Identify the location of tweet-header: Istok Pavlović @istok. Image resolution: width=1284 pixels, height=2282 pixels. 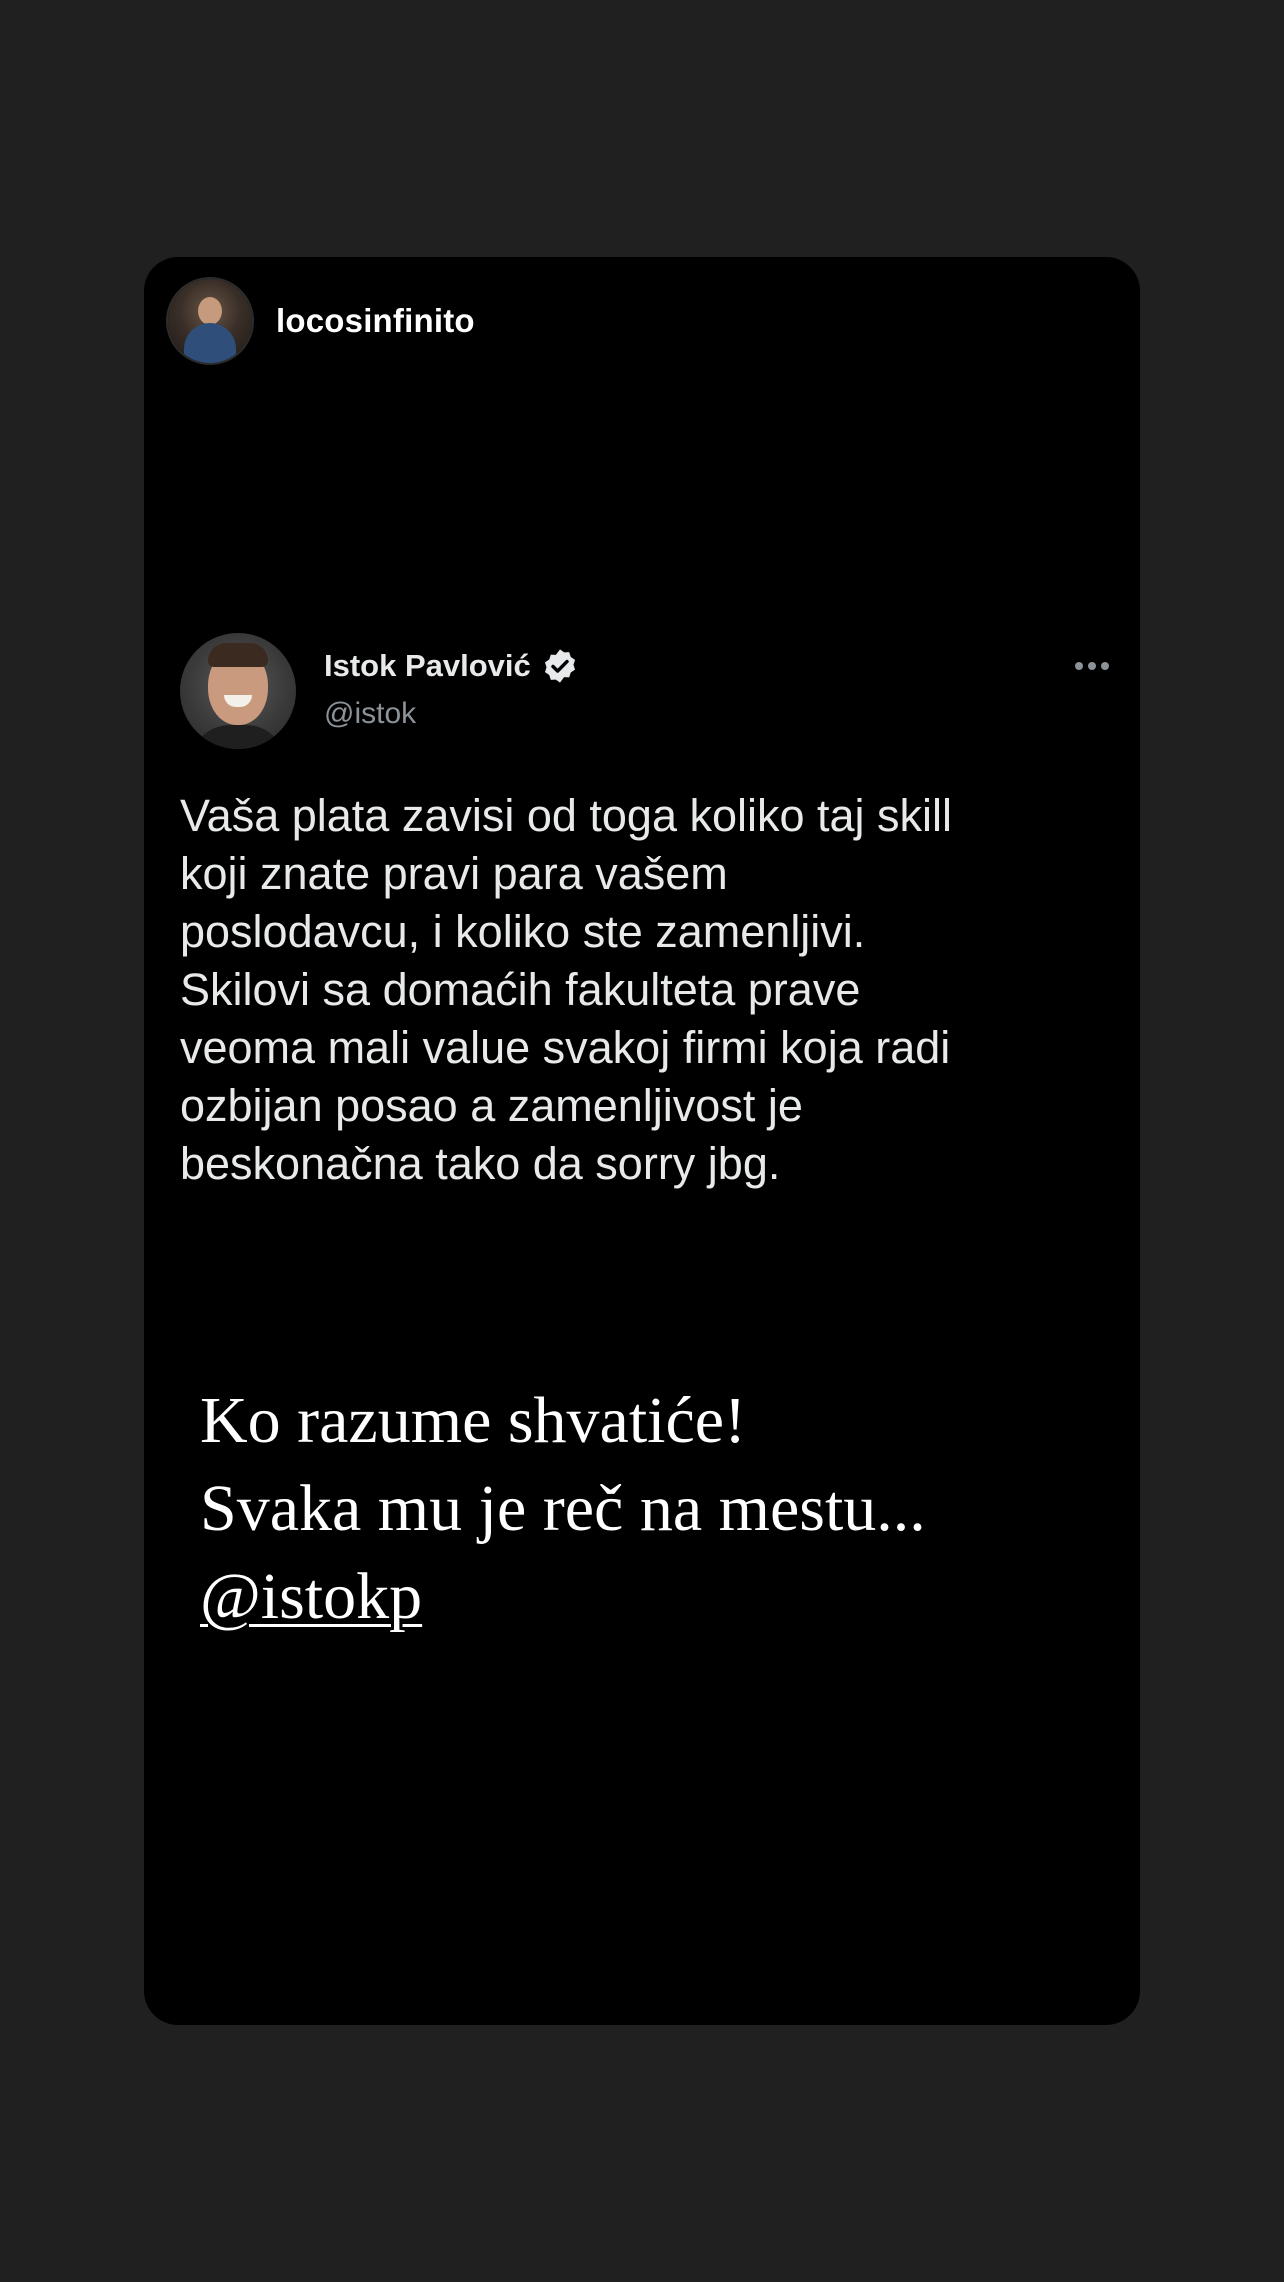
(650, 693).